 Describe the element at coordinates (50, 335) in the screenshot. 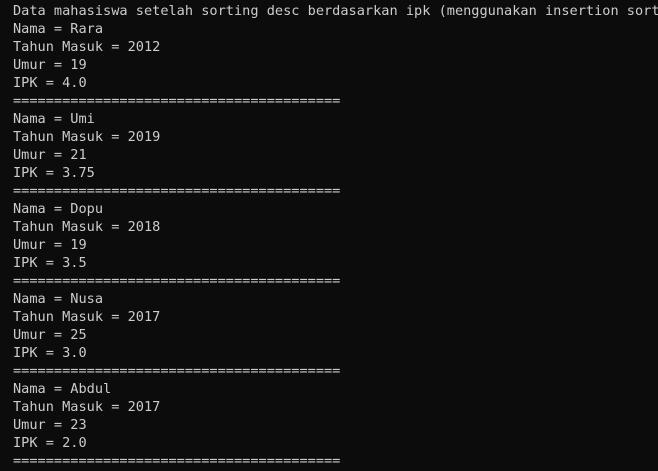

I see `record-umur: Umur = 25` at that location.